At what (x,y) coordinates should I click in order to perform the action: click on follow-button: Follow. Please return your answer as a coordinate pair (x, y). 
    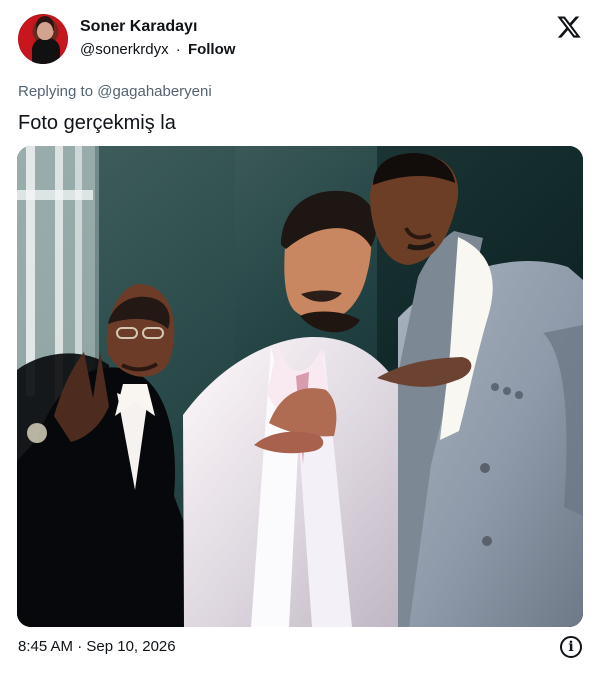
    Looking at the image, I should click on (212, 49).